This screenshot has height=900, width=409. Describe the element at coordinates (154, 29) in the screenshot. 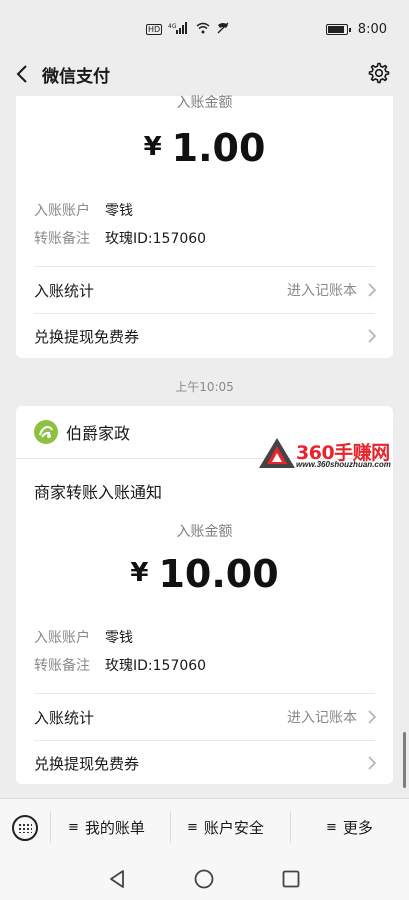

I see `hd-icon: HD` at that location.